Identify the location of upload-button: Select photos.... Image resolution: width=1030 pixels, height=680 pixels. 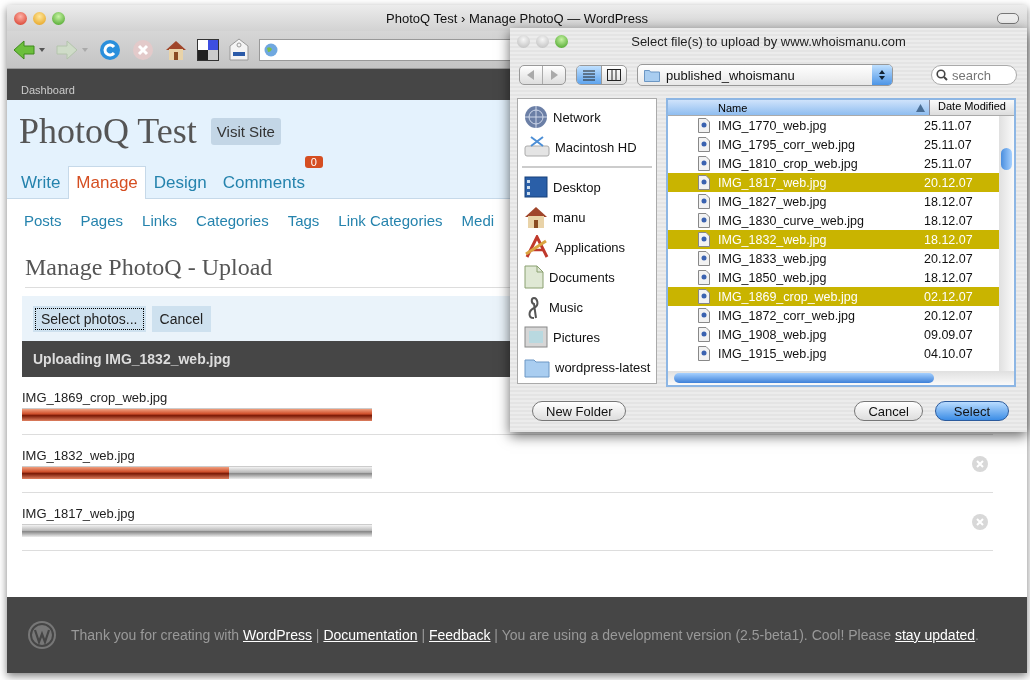
(89, 318).